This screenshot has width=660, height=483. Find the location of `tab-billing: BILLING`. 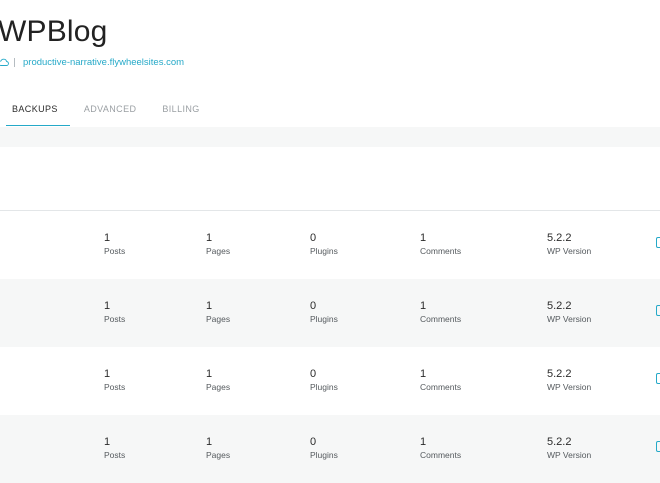

tab-billing: BILLING is located at coordinates (180, 113).